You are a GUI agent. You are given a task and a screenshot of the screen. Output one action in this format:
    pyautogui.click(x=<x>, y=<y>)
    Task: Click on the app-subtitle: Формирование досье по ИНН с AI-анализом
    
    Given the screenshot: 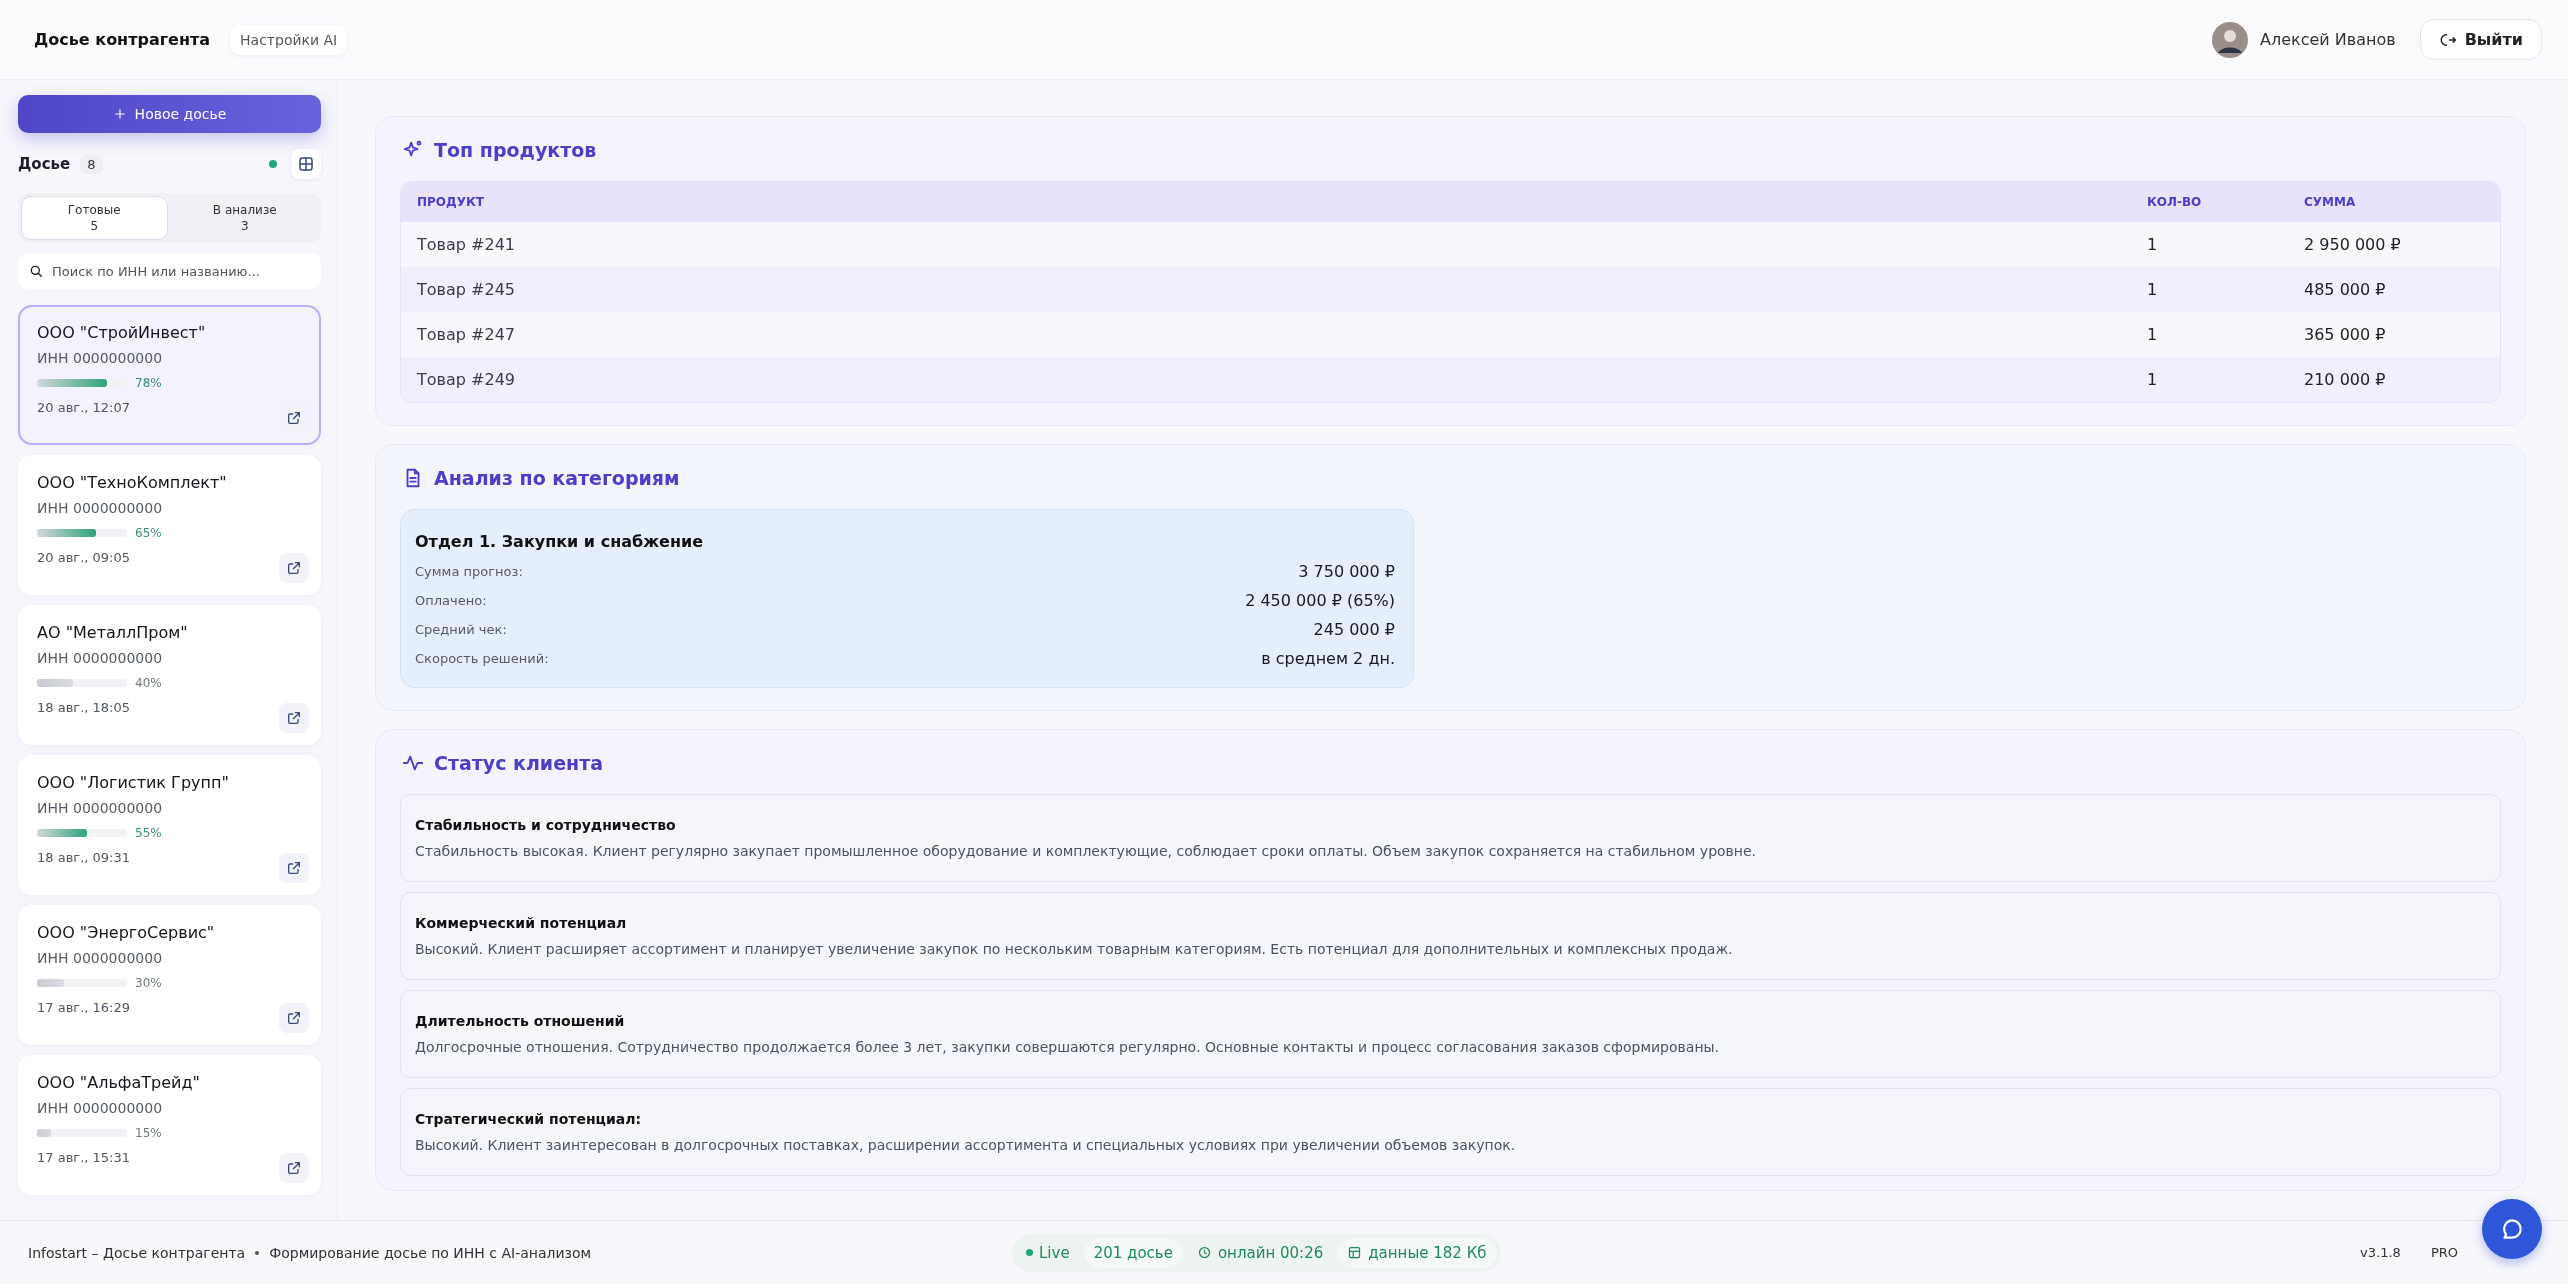 What is the action you would take?
    pyautogui.click(x=430, y=1252)
    